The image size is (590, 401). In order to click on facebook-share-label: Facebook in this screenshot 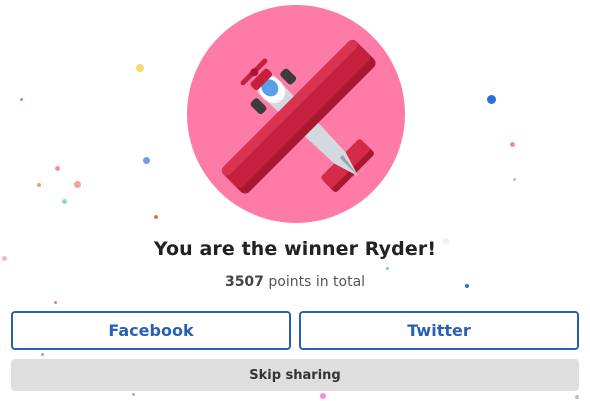, I will do `click(151, 330)`.